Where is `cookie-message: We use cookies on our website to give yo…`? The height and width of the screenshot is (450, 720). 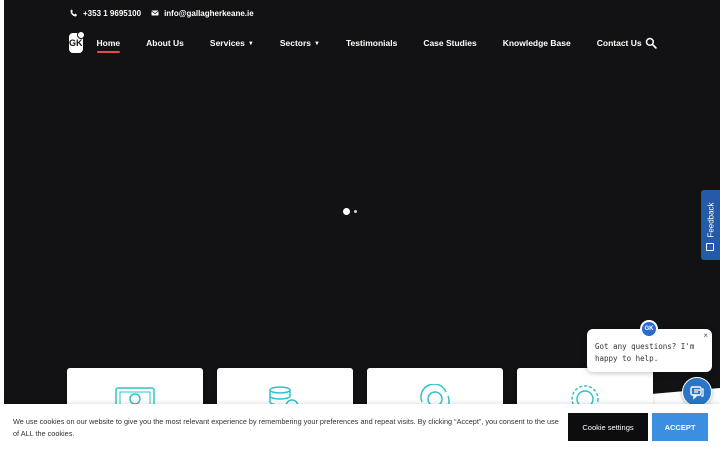
cookie-message: We use cookies on our website to give yo… is located at coordinates (286, 427).